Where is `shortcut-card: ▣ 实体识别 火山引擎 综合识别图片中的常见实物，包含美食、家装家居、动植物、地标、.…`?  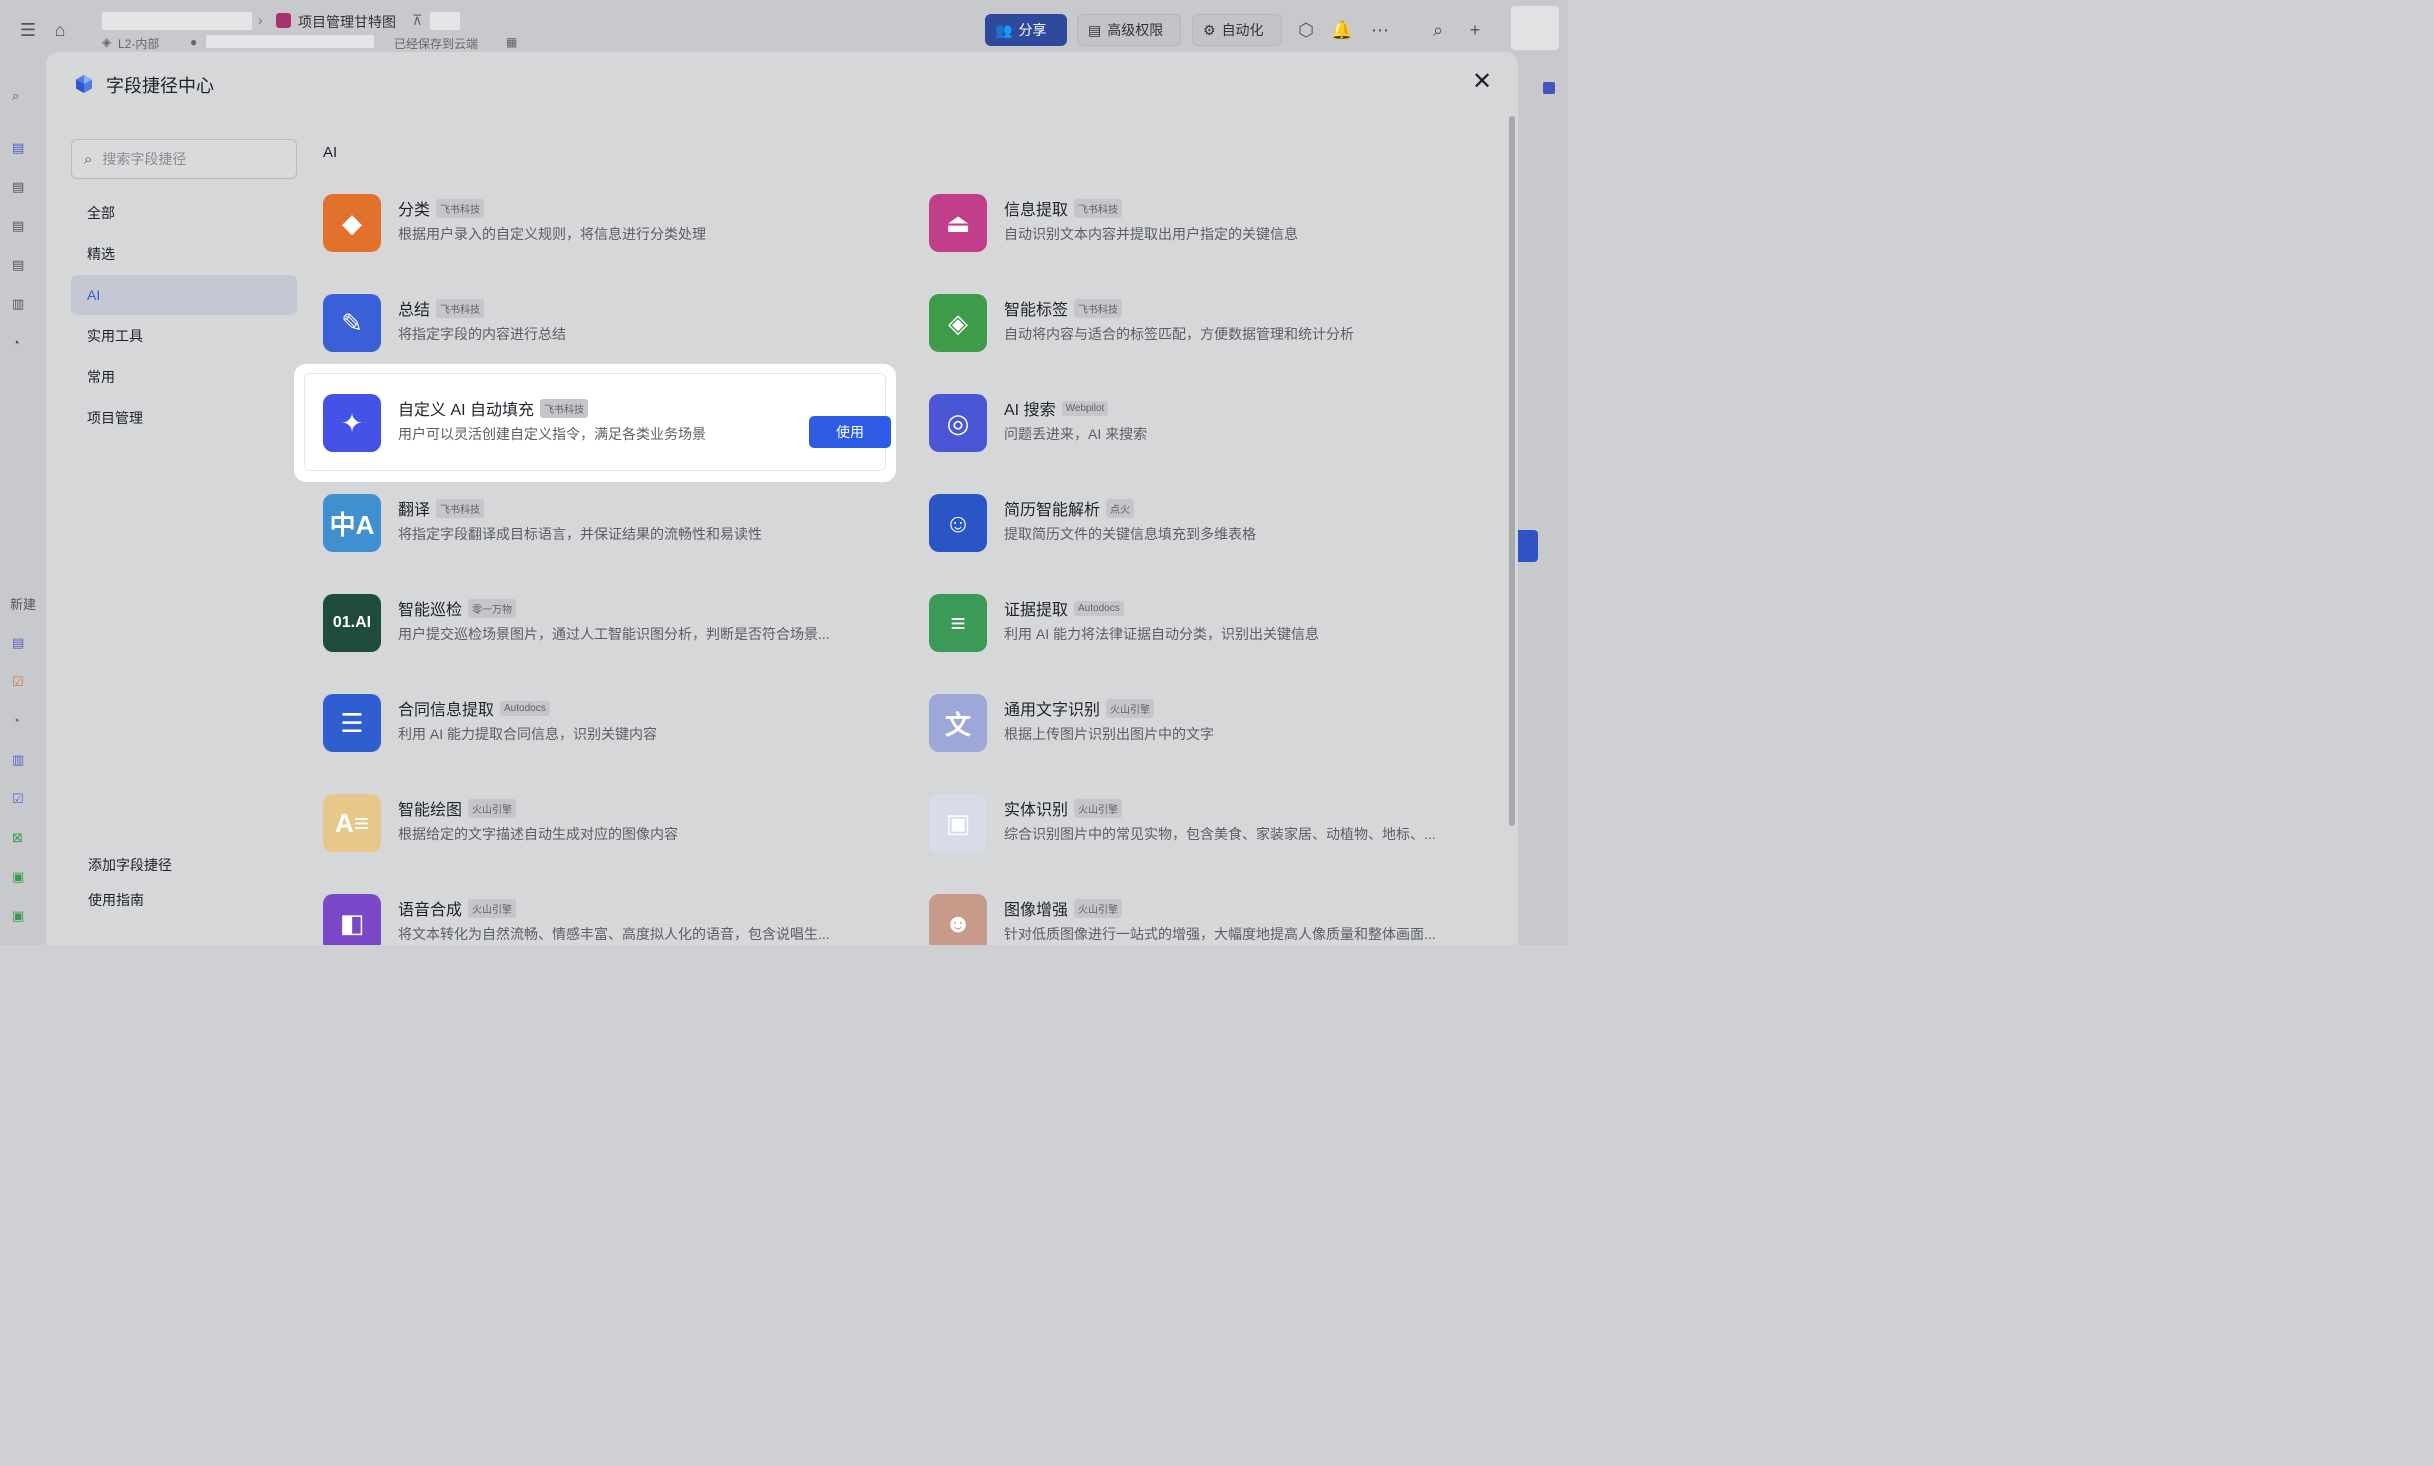
shortcut-card: ▣ 实体识别 火山引擎 综合识别图片中的常见实物，包含美食、家装家居、动植物、地标、.… is located at coordinates (1209, 822).